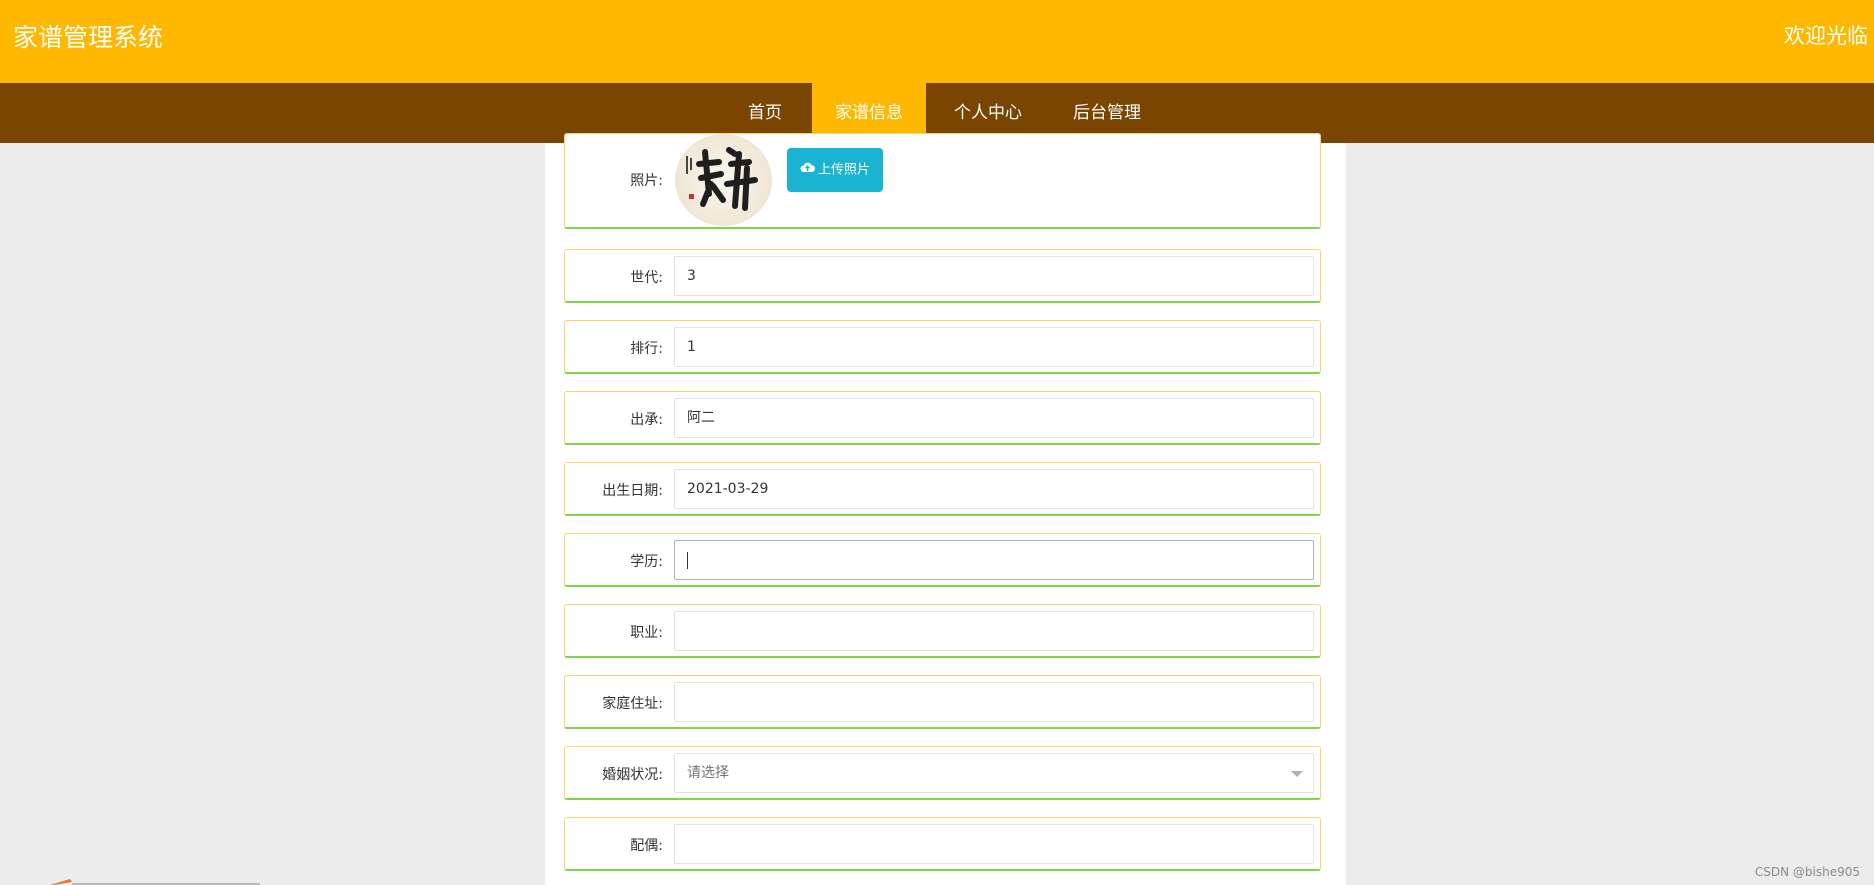 The height and width of the screenshot is (885, 1874). I want to click on marital-select: 请选择, so click(994, 773).